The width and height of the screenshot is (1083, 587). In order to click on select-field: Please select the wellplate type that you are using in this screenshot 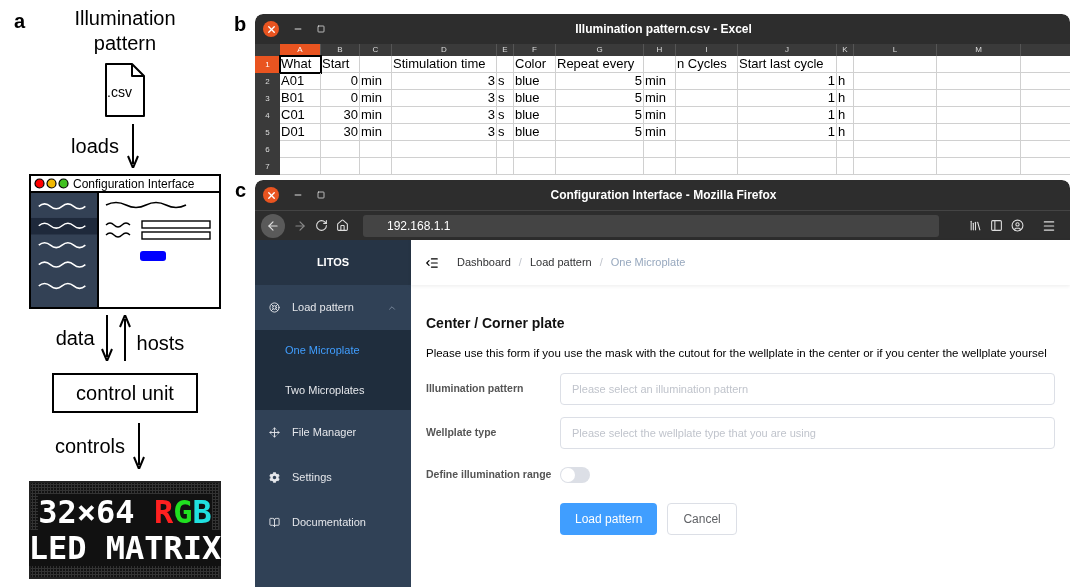, I will do `click(807, 433)`.